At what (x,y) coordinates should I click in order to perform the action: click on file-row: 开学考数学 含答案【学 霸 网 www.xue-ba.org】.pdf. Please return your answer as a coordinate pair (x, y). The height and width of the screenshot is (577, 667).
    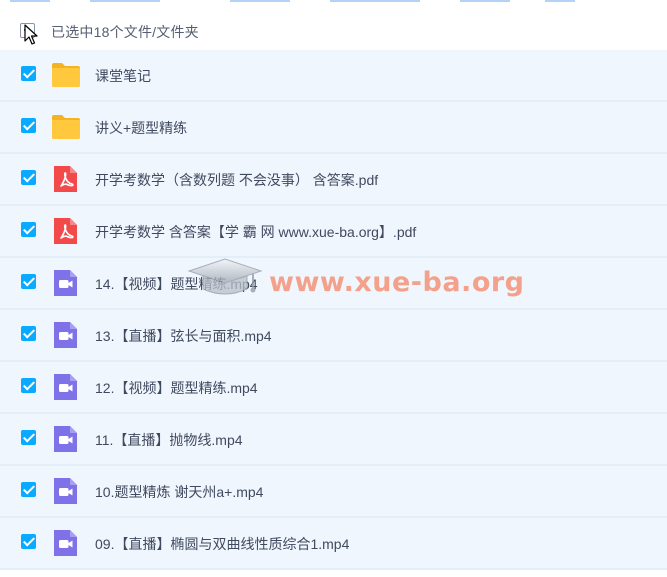
    Looking at the image, I should click on (333, 232).